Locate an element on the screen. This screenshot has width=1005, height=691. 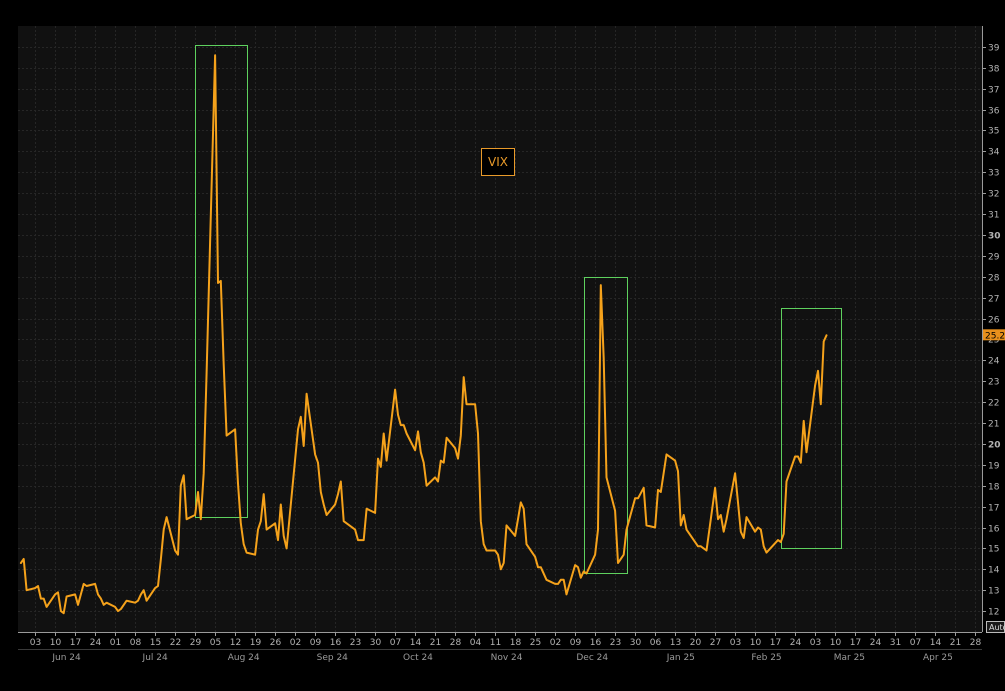
x-tick-label: 05 is located at coordinates (215, 643).